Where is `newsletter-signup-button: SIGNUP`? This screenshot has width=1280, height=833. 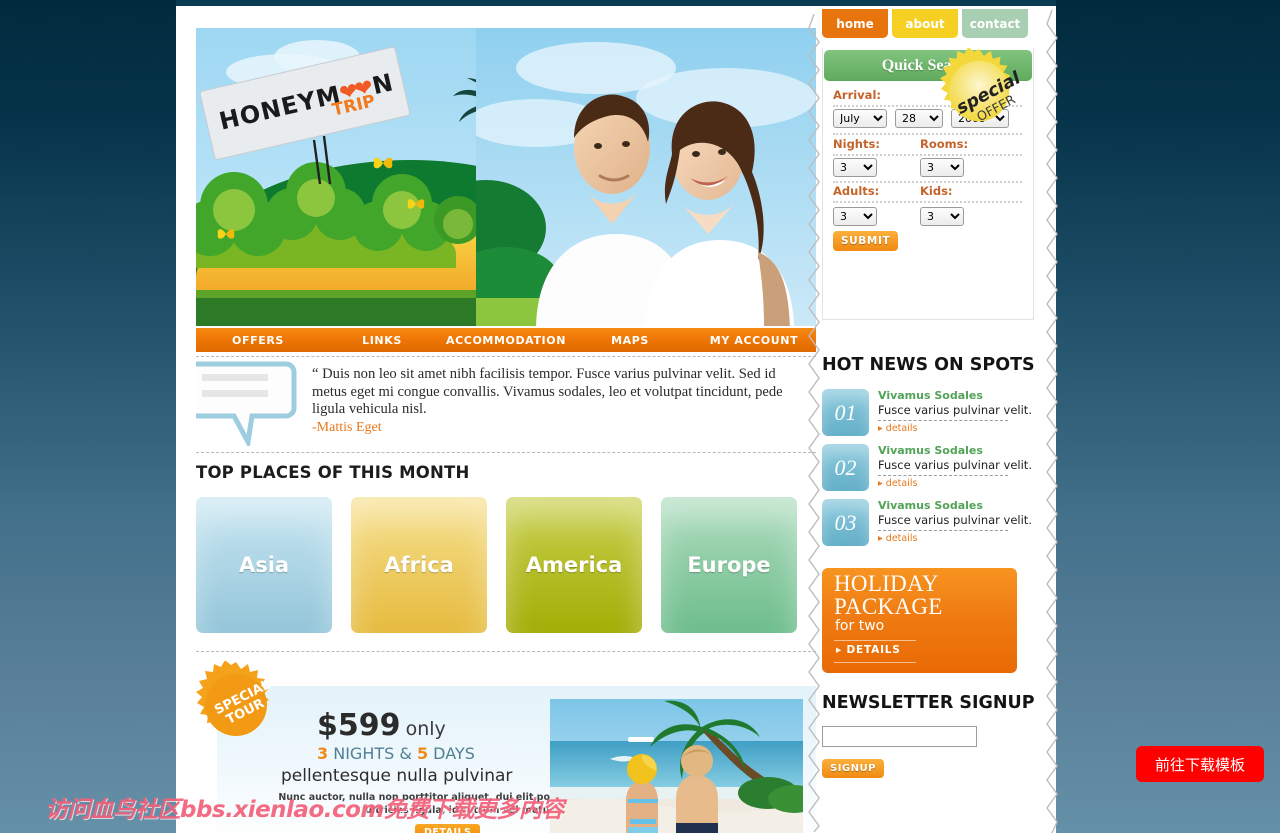 newsletter-signup-button: SIGNUP is located at coordinates (853, 768).